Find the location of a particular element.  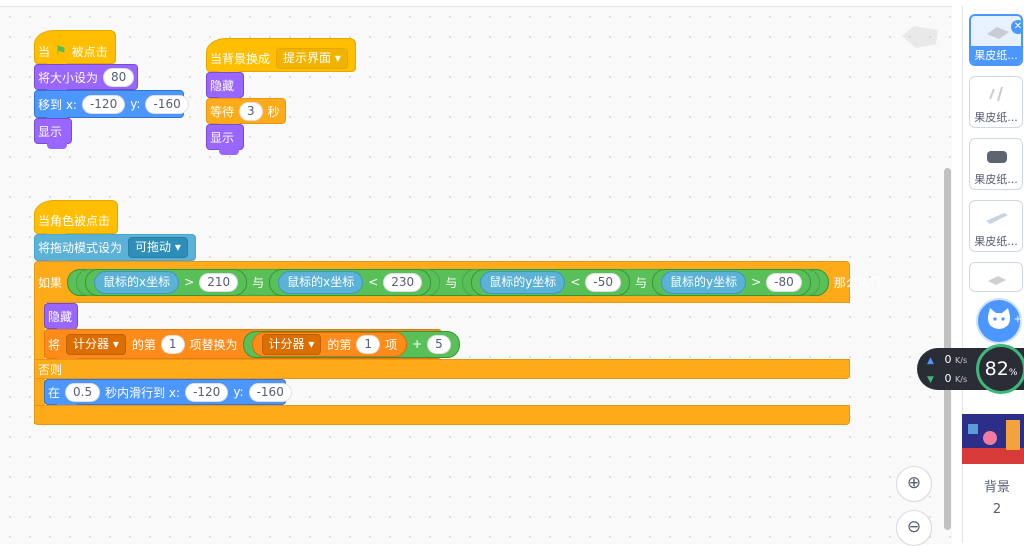

when-backdrop-switches-hat: 当背景换成 提示界面 ▾ is located at coordinates (281, 57).